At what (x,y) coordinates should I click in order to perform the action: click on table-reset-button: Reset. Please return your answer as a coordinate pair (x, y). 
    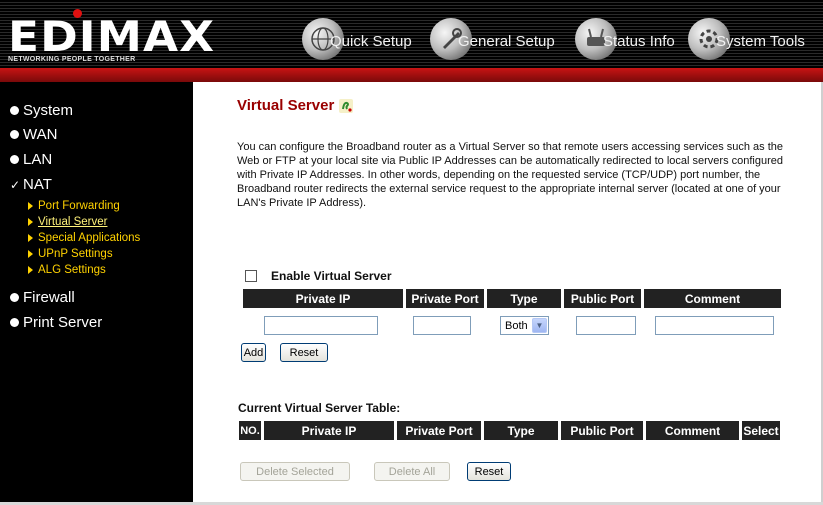
    Looking at the image, I should click on (489, 471).